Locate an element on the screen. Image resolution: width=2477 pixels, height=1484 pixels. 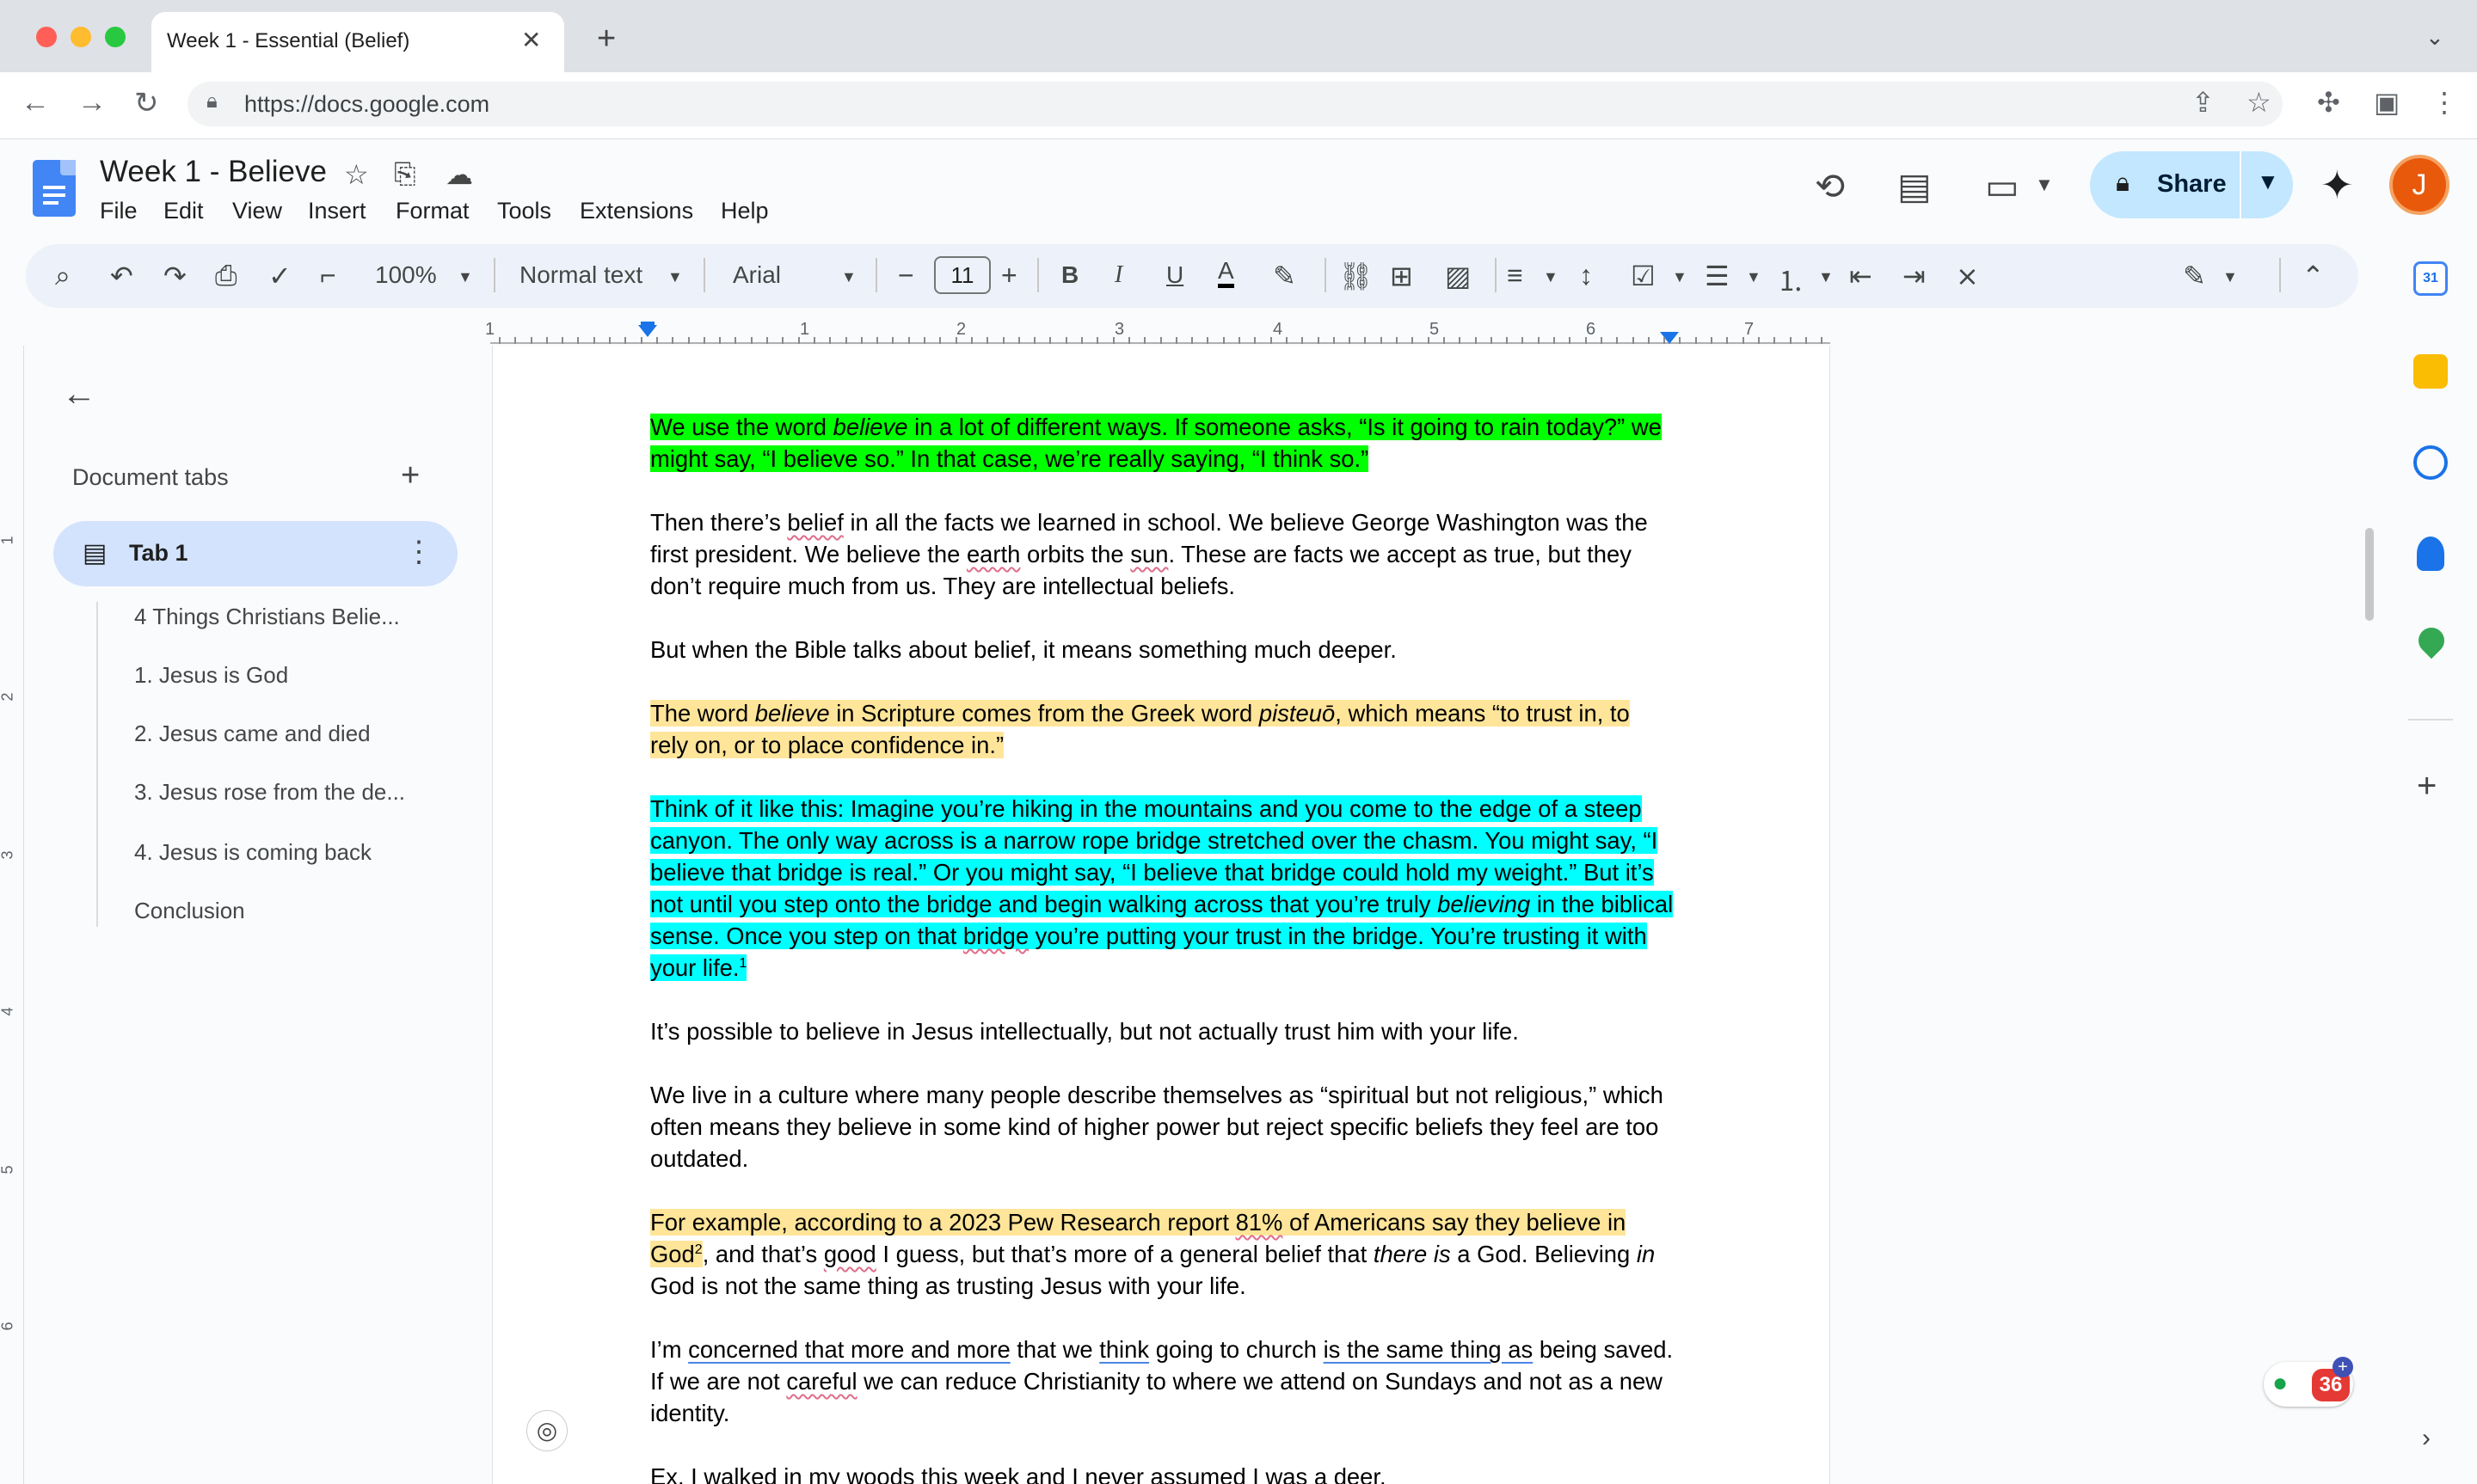
bookmark-star-icon: ☆ is located at coordinates (2259, 102).